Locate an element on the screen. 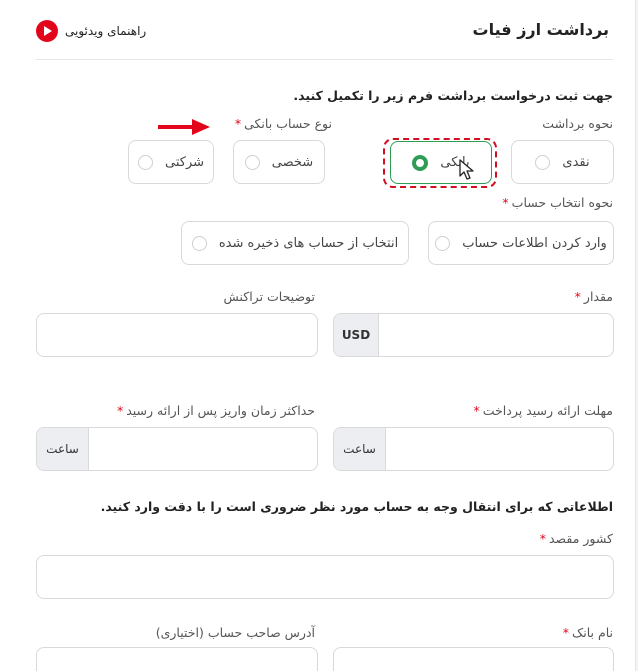 The width and height of the screenshot is (638, 671). account-selection-label: نحوه انتخاب حساب* is located at coordinates (557, 202).